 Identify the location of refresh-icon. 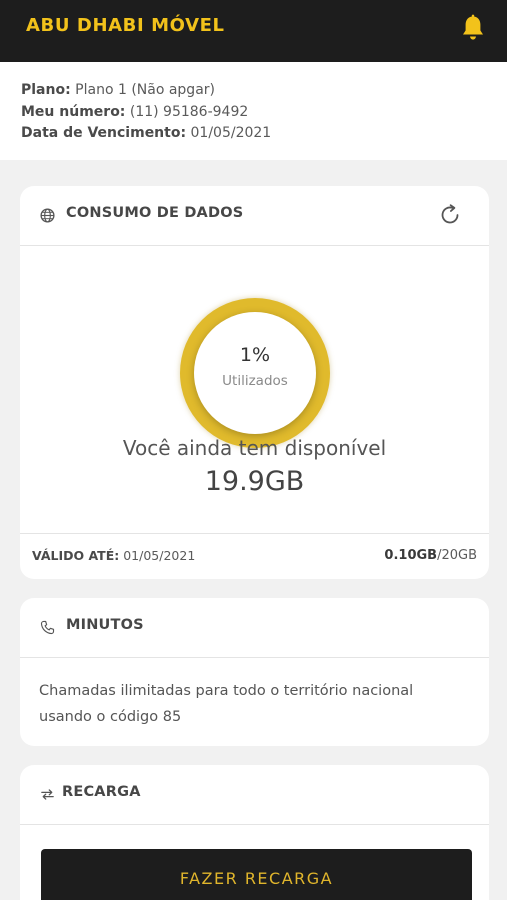
(450, 215).